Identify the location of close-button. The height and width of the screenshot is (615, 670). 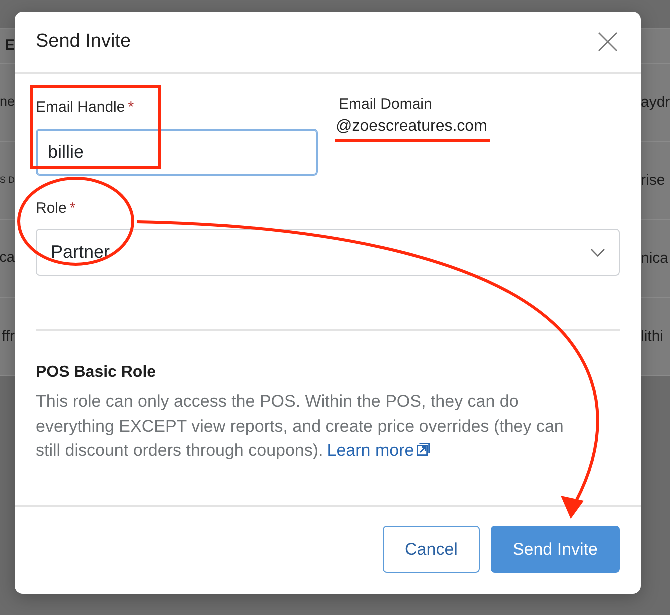
(608, 42).